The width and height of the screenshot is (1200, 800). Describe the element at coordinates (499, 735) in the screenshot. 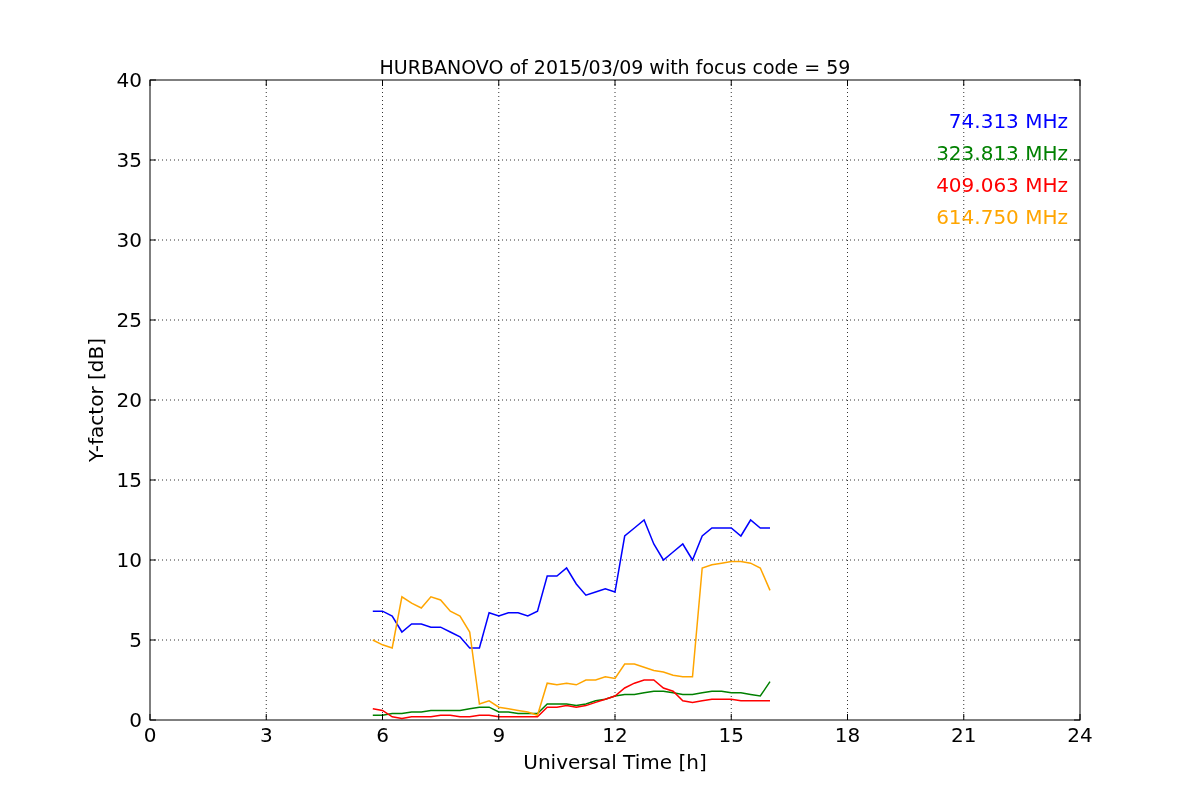

I see `x-tick-label: 9` at that location.